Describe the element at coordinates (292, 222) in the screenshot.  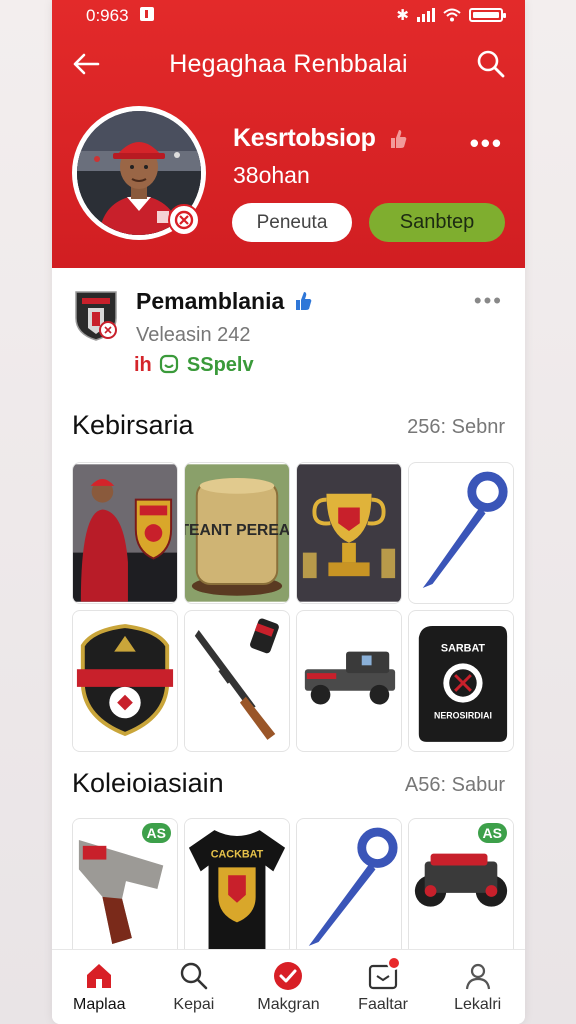
I see `primary-action-button: Peneuta` at that location.